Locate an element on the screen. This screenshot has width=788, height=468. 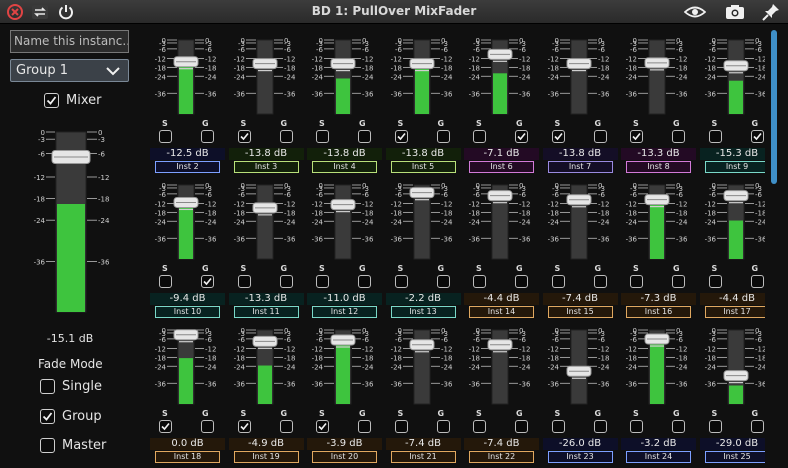
channel-name-label: Inst 4 is located at coordinates (344, 167).